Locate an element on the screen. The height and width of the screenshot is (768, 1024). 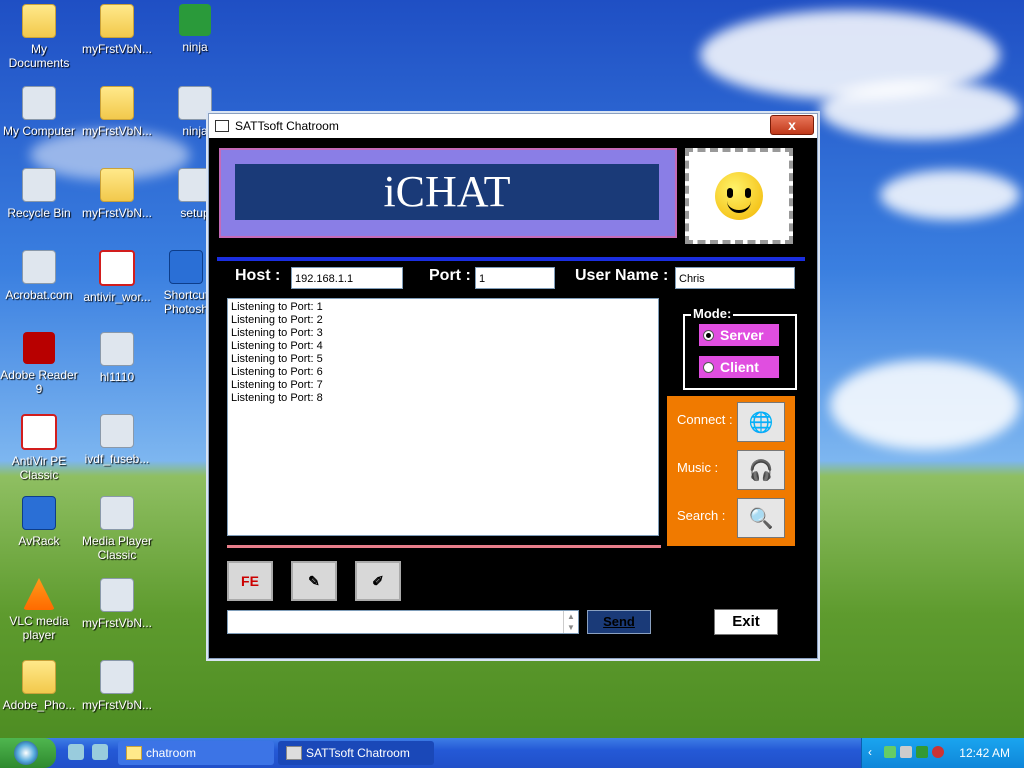
adobe-reader-icon is located at coordinates (39, 348).